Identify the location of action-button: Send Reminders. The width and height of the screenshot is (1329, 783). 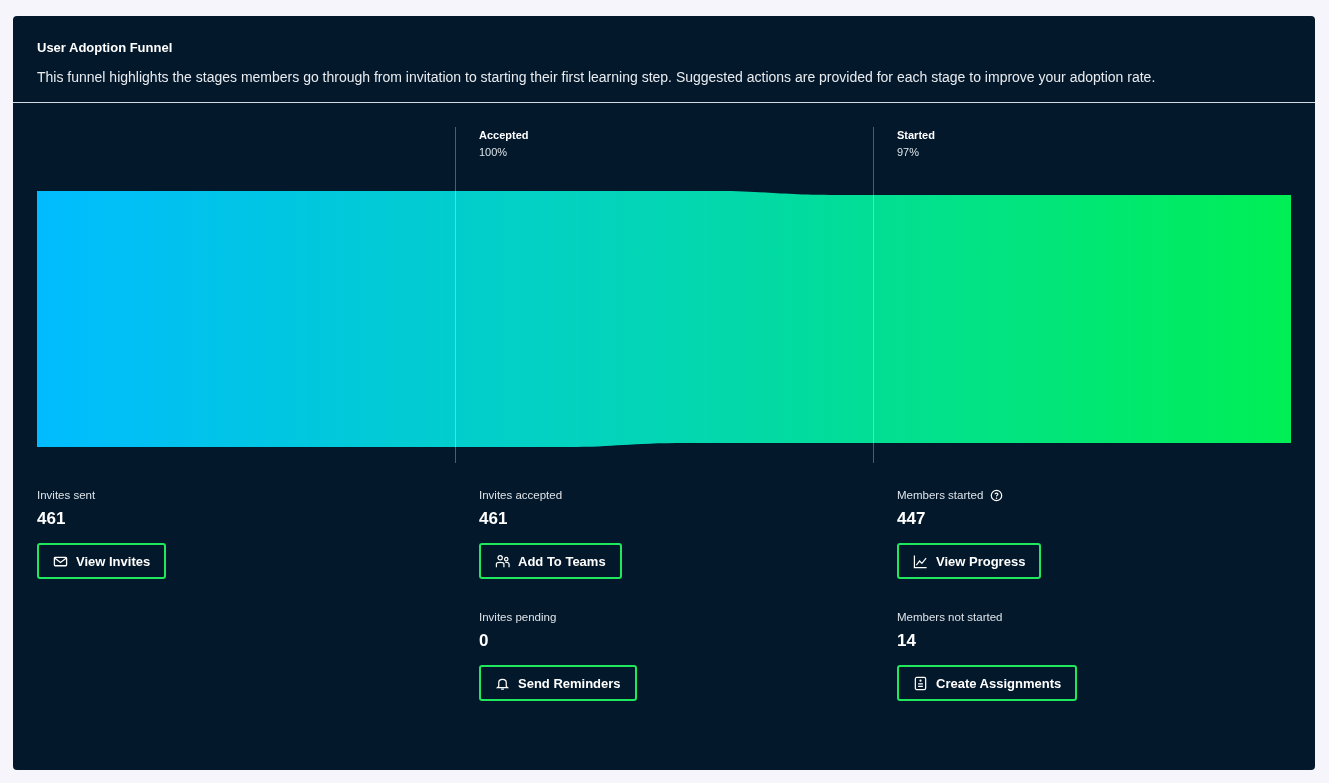
(558, 683).